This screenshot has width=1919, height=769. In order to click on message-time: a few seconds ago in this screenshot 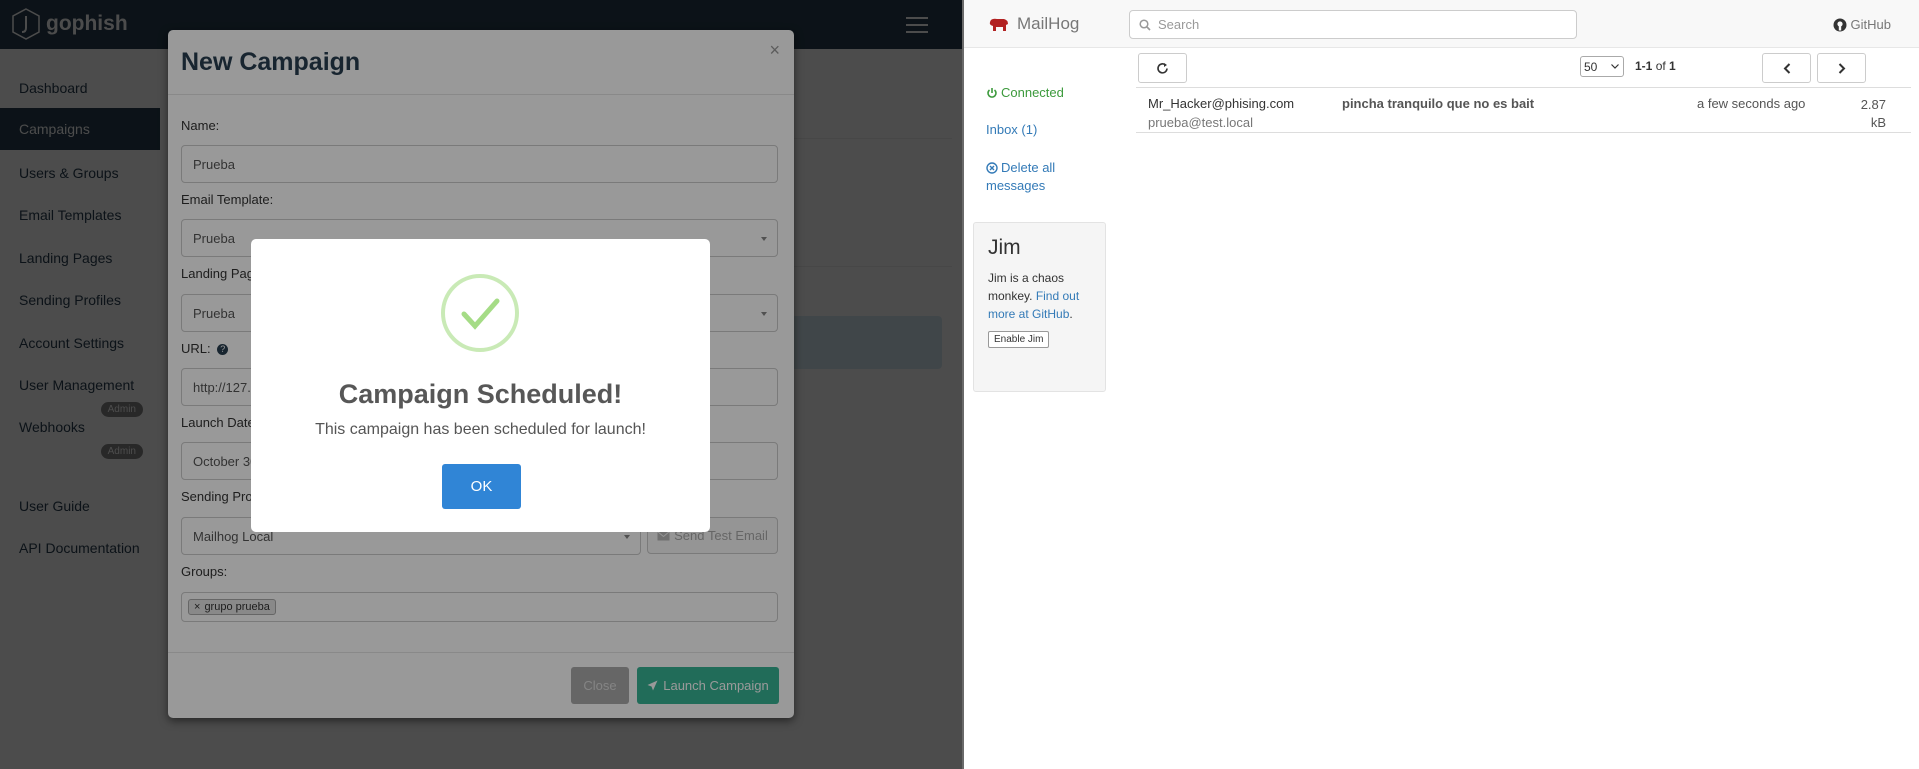, I will do `click(1751, 103)`.